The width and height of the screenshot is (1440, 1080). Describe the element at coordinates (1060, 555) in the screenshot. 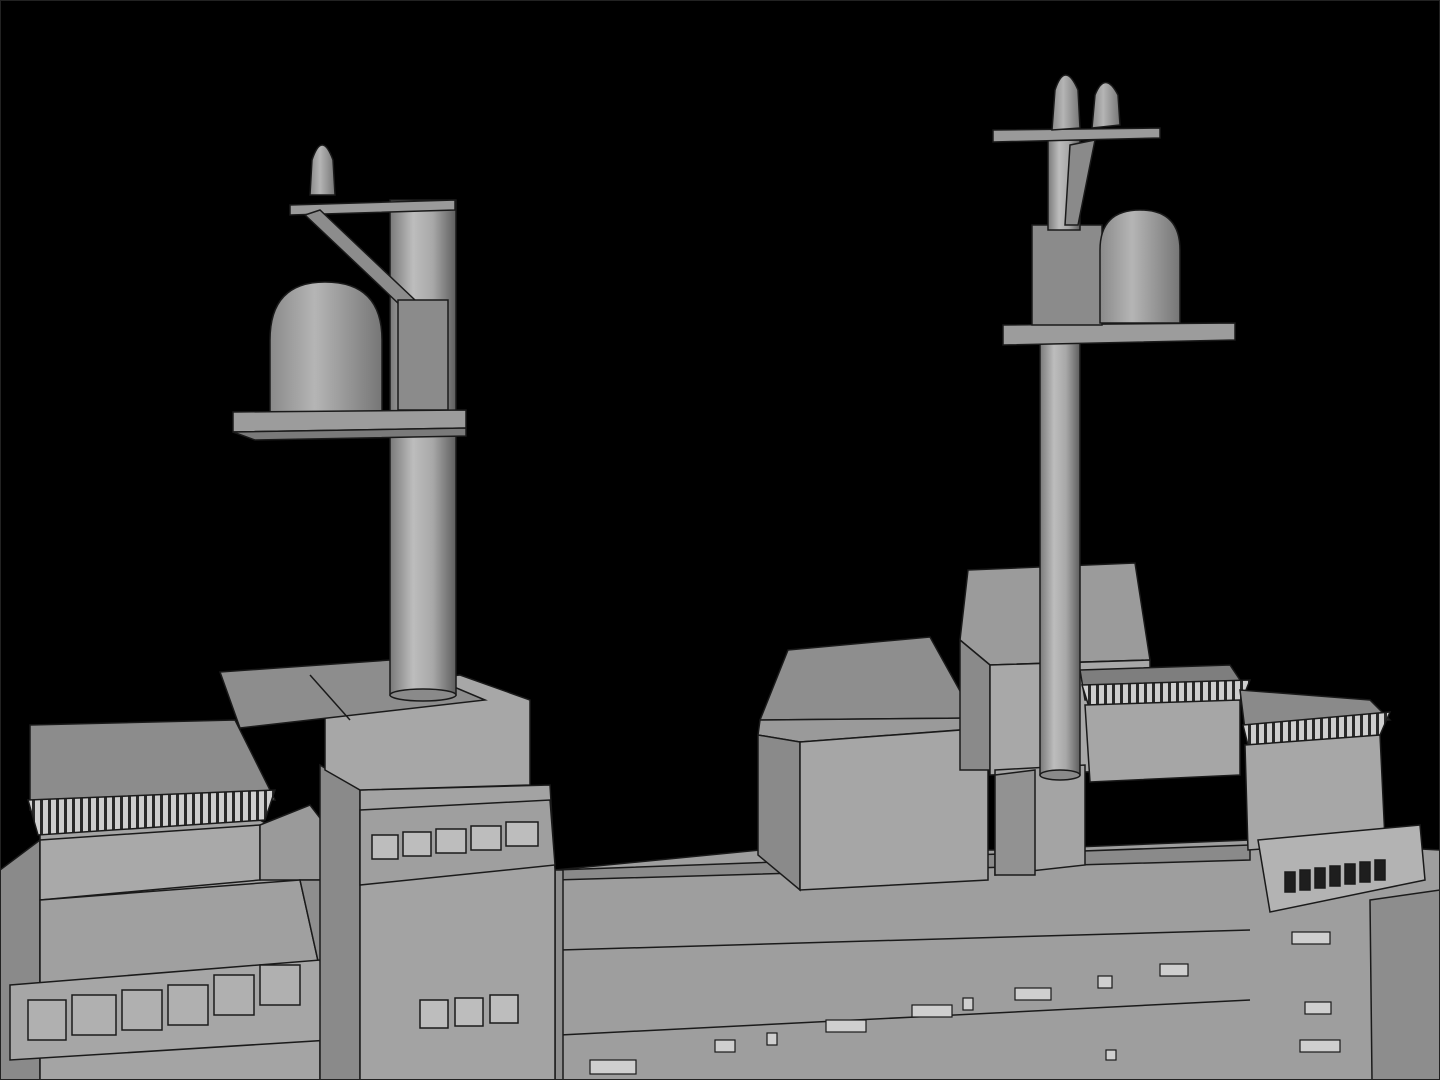

I see `main-mast-pole` at that location.